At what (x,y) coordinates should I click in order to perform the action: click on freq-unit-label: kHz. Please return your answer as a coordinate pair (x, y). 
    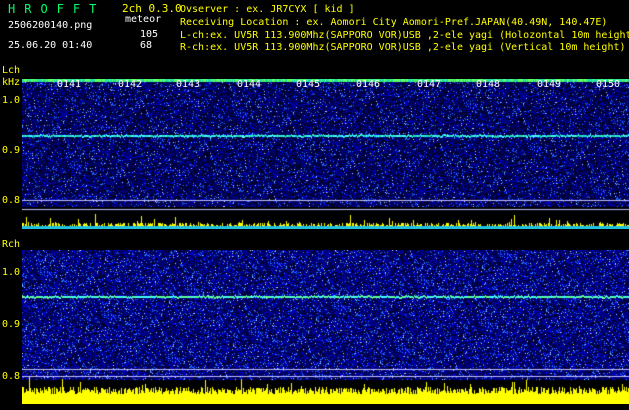
    Looking at the image, I should click on (11, 82).